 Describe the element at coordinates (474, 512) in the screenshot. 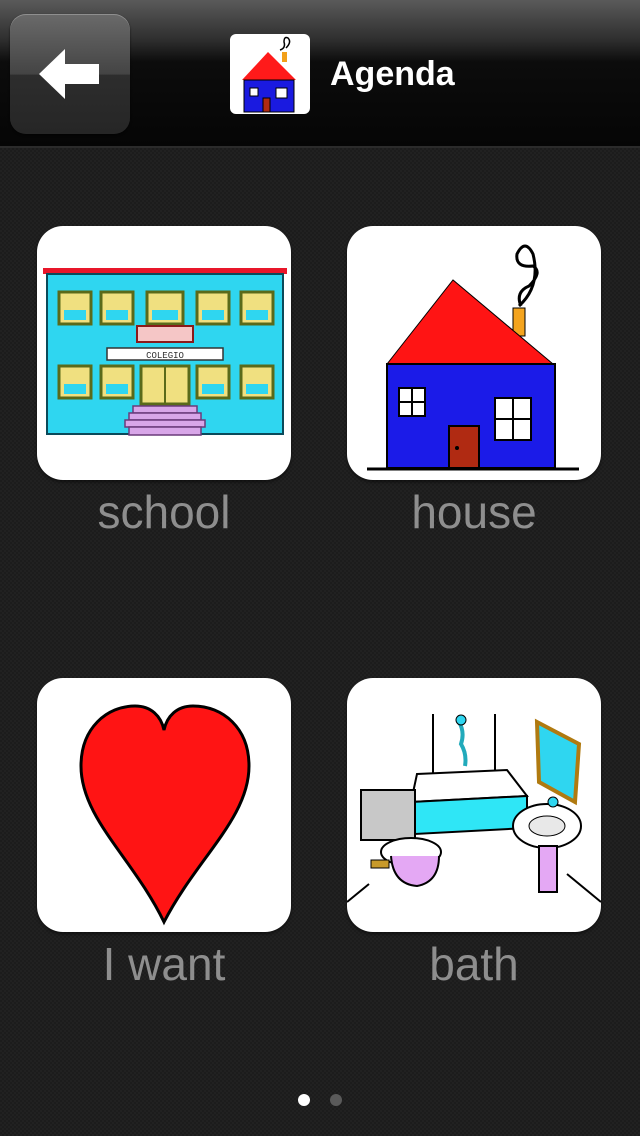

I see `tile-label: house` at that location.